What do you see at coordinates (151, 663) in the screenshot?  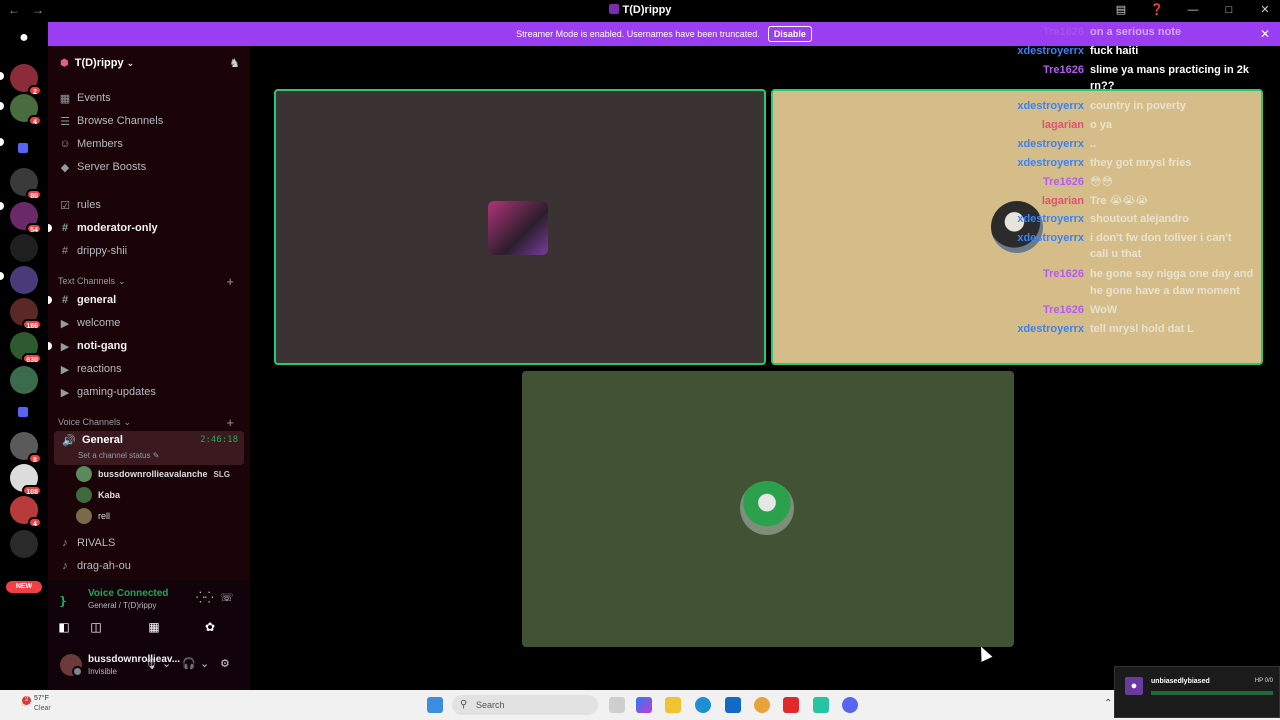 I see `microphone-icon: 🎙` at bounding box center [151, 663].